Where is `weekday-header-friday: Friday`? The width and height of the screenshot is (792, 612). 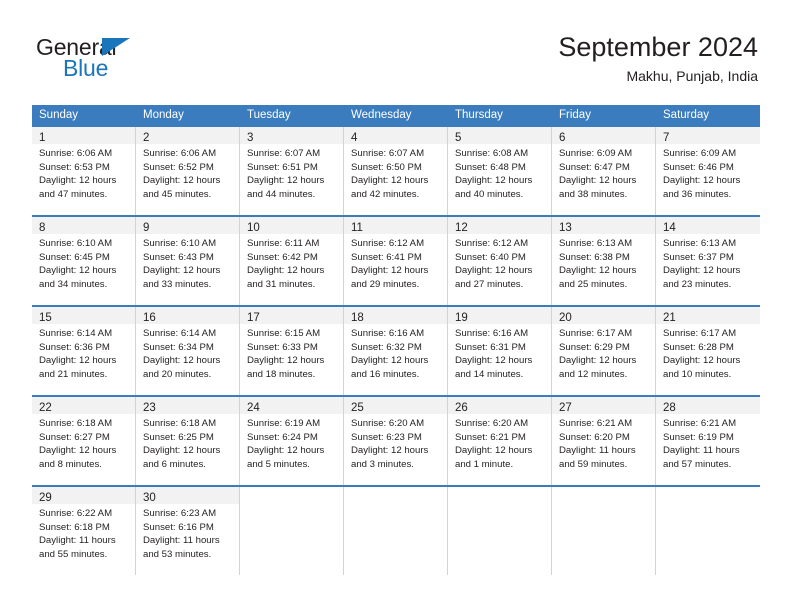
weekday-header-friday: Friday is located at coordinates (604, 116).